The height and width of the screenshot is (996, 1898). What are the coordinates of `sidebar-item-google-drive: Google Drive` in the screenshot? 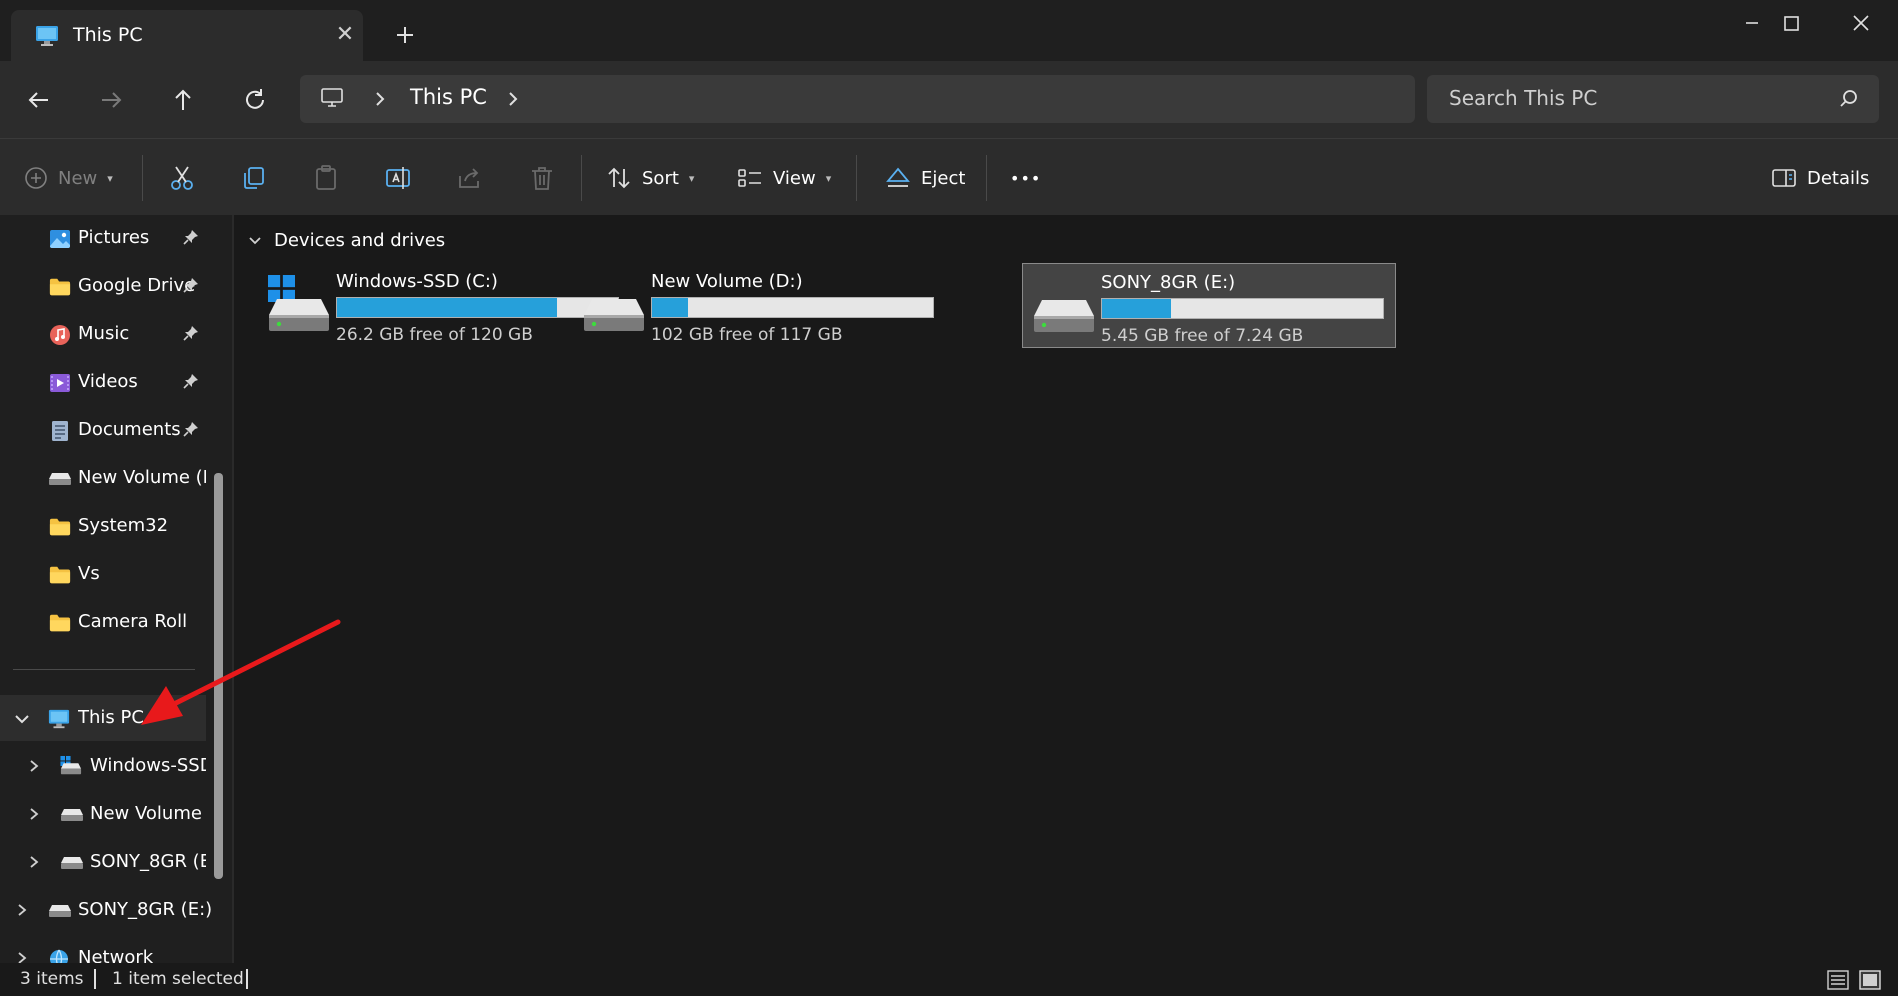 It's located at (105, 286).